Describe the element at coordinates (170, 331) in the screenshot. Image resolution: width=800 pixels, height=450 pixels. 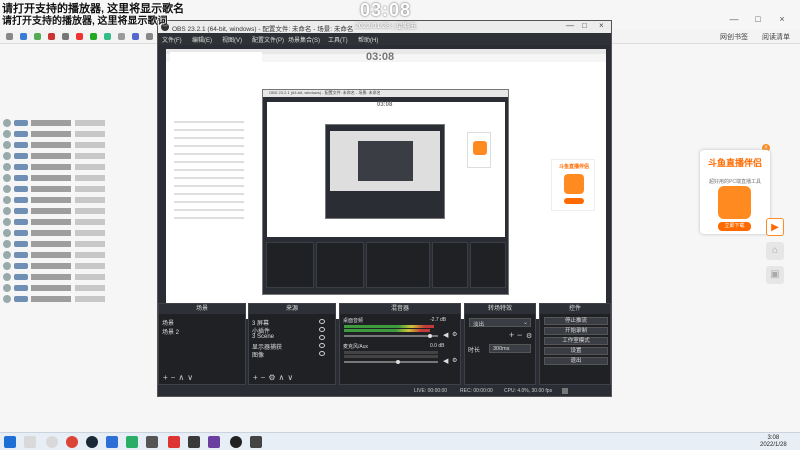
I see `scene-item: 场景 2` at that location.